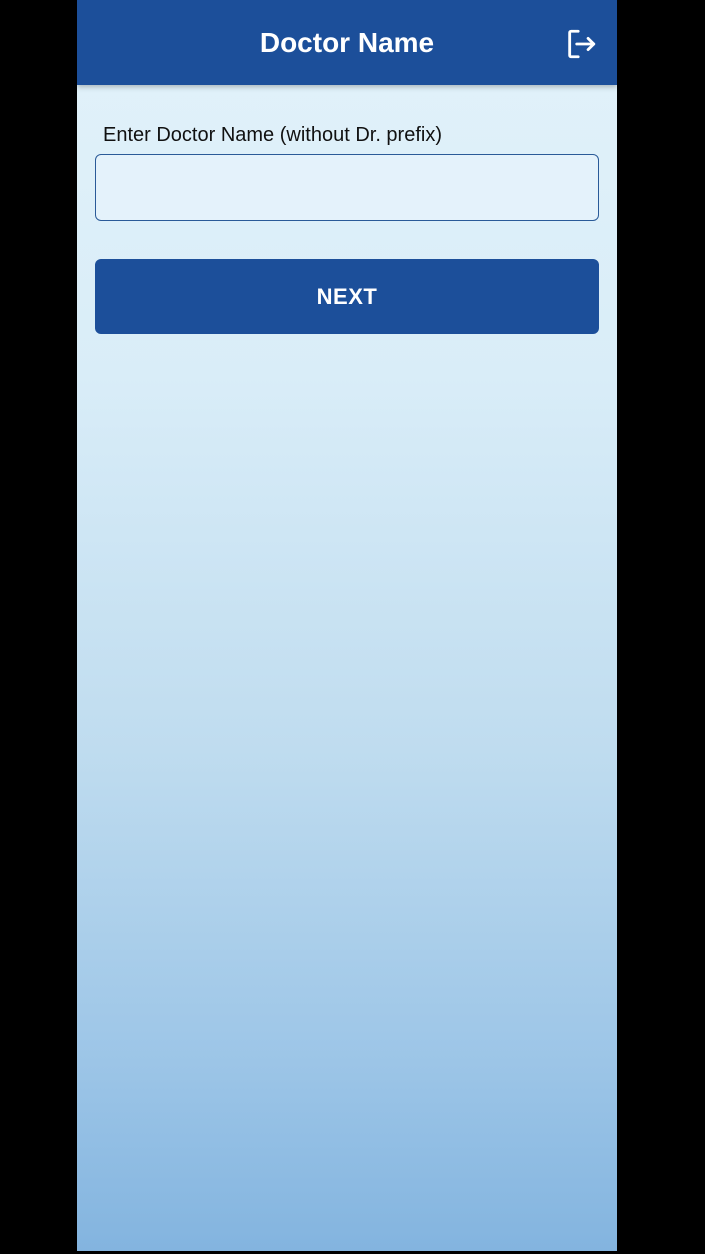  I want to click on app-bar: Doctor Name, so click(347, 42).